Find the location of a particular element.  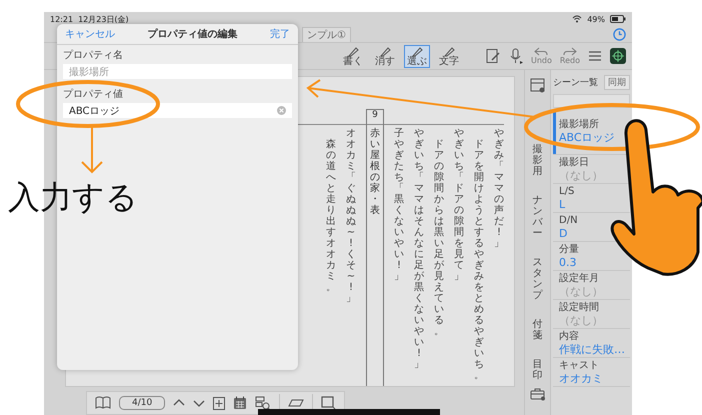

tool-button: 選ぶ is located at coordinates (417, 56).